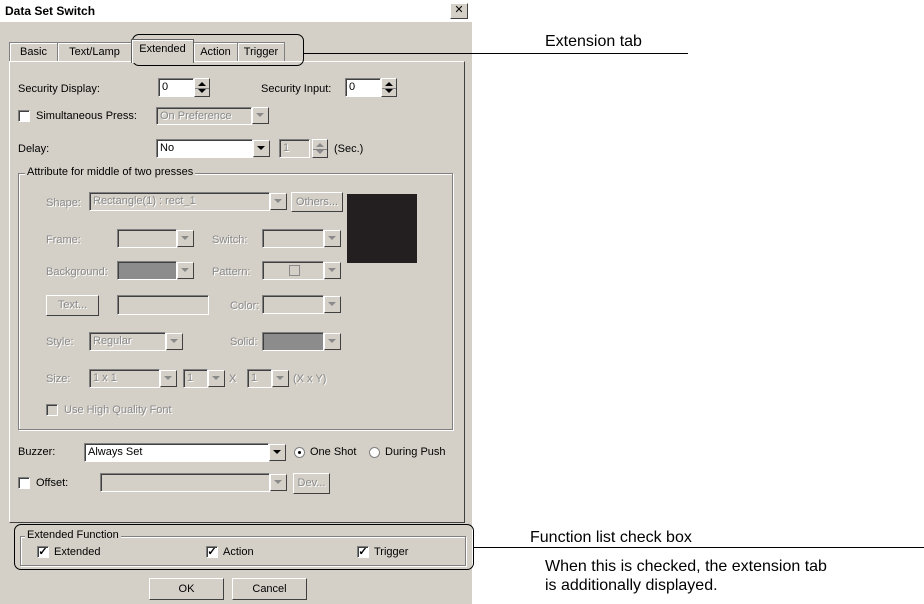  What do you see at coordinates (415, 452) in the screenshot?
I see `during-push-label: During Push` at bounding box center [415, 452].